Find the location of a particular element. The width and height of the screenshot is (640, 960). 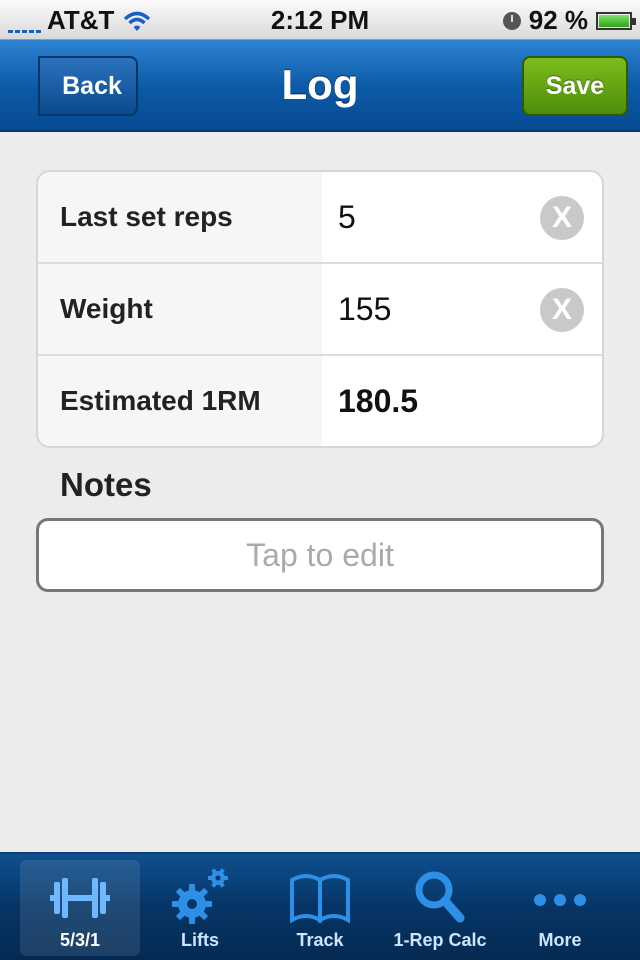

notes-label: Notes is located at coordinates (106, 484).